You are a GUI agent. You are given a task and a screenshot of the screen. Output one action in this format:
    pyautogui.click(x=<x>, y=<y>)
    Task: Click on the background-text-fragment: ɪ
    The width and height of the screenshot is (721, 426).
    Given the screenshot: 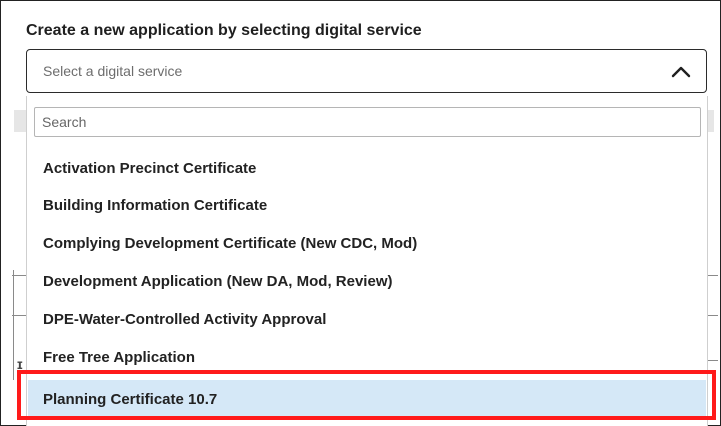 What is the action you would take?
    pyautogui.click(x=20, y=364)
    